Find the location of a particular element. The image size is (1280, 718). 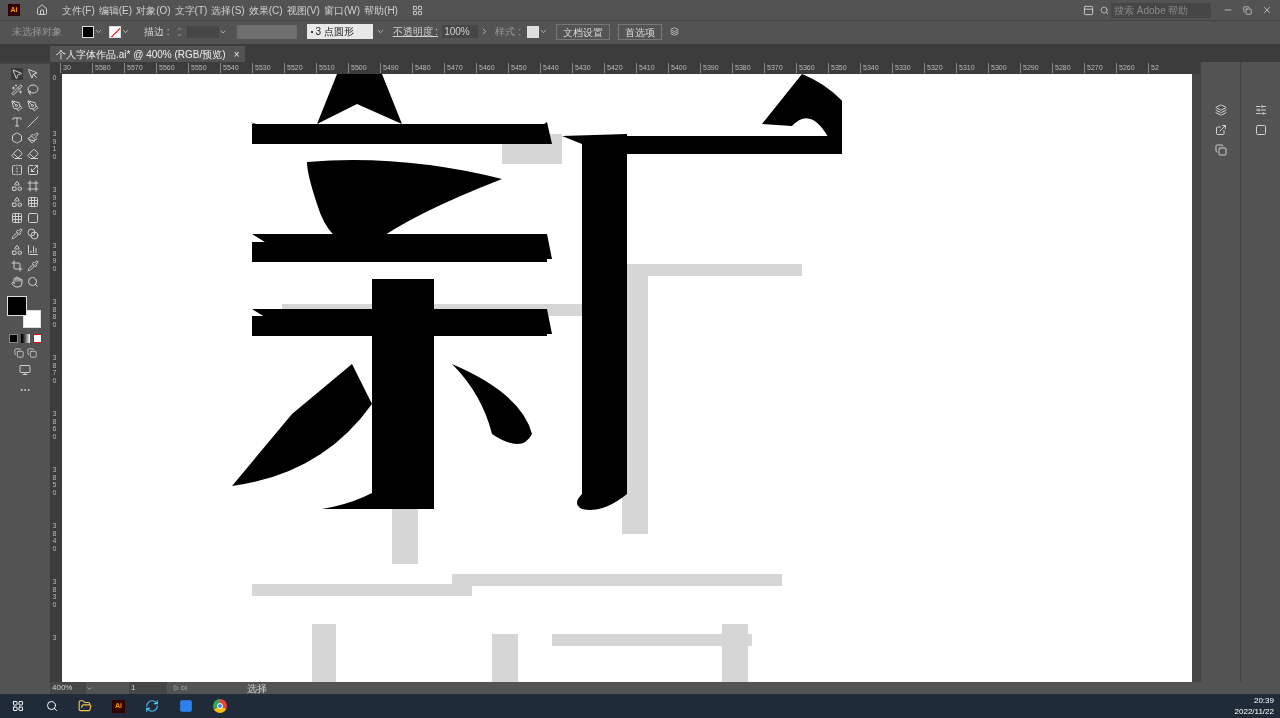

draw-inside-icon is located at coordinates (31, 353).